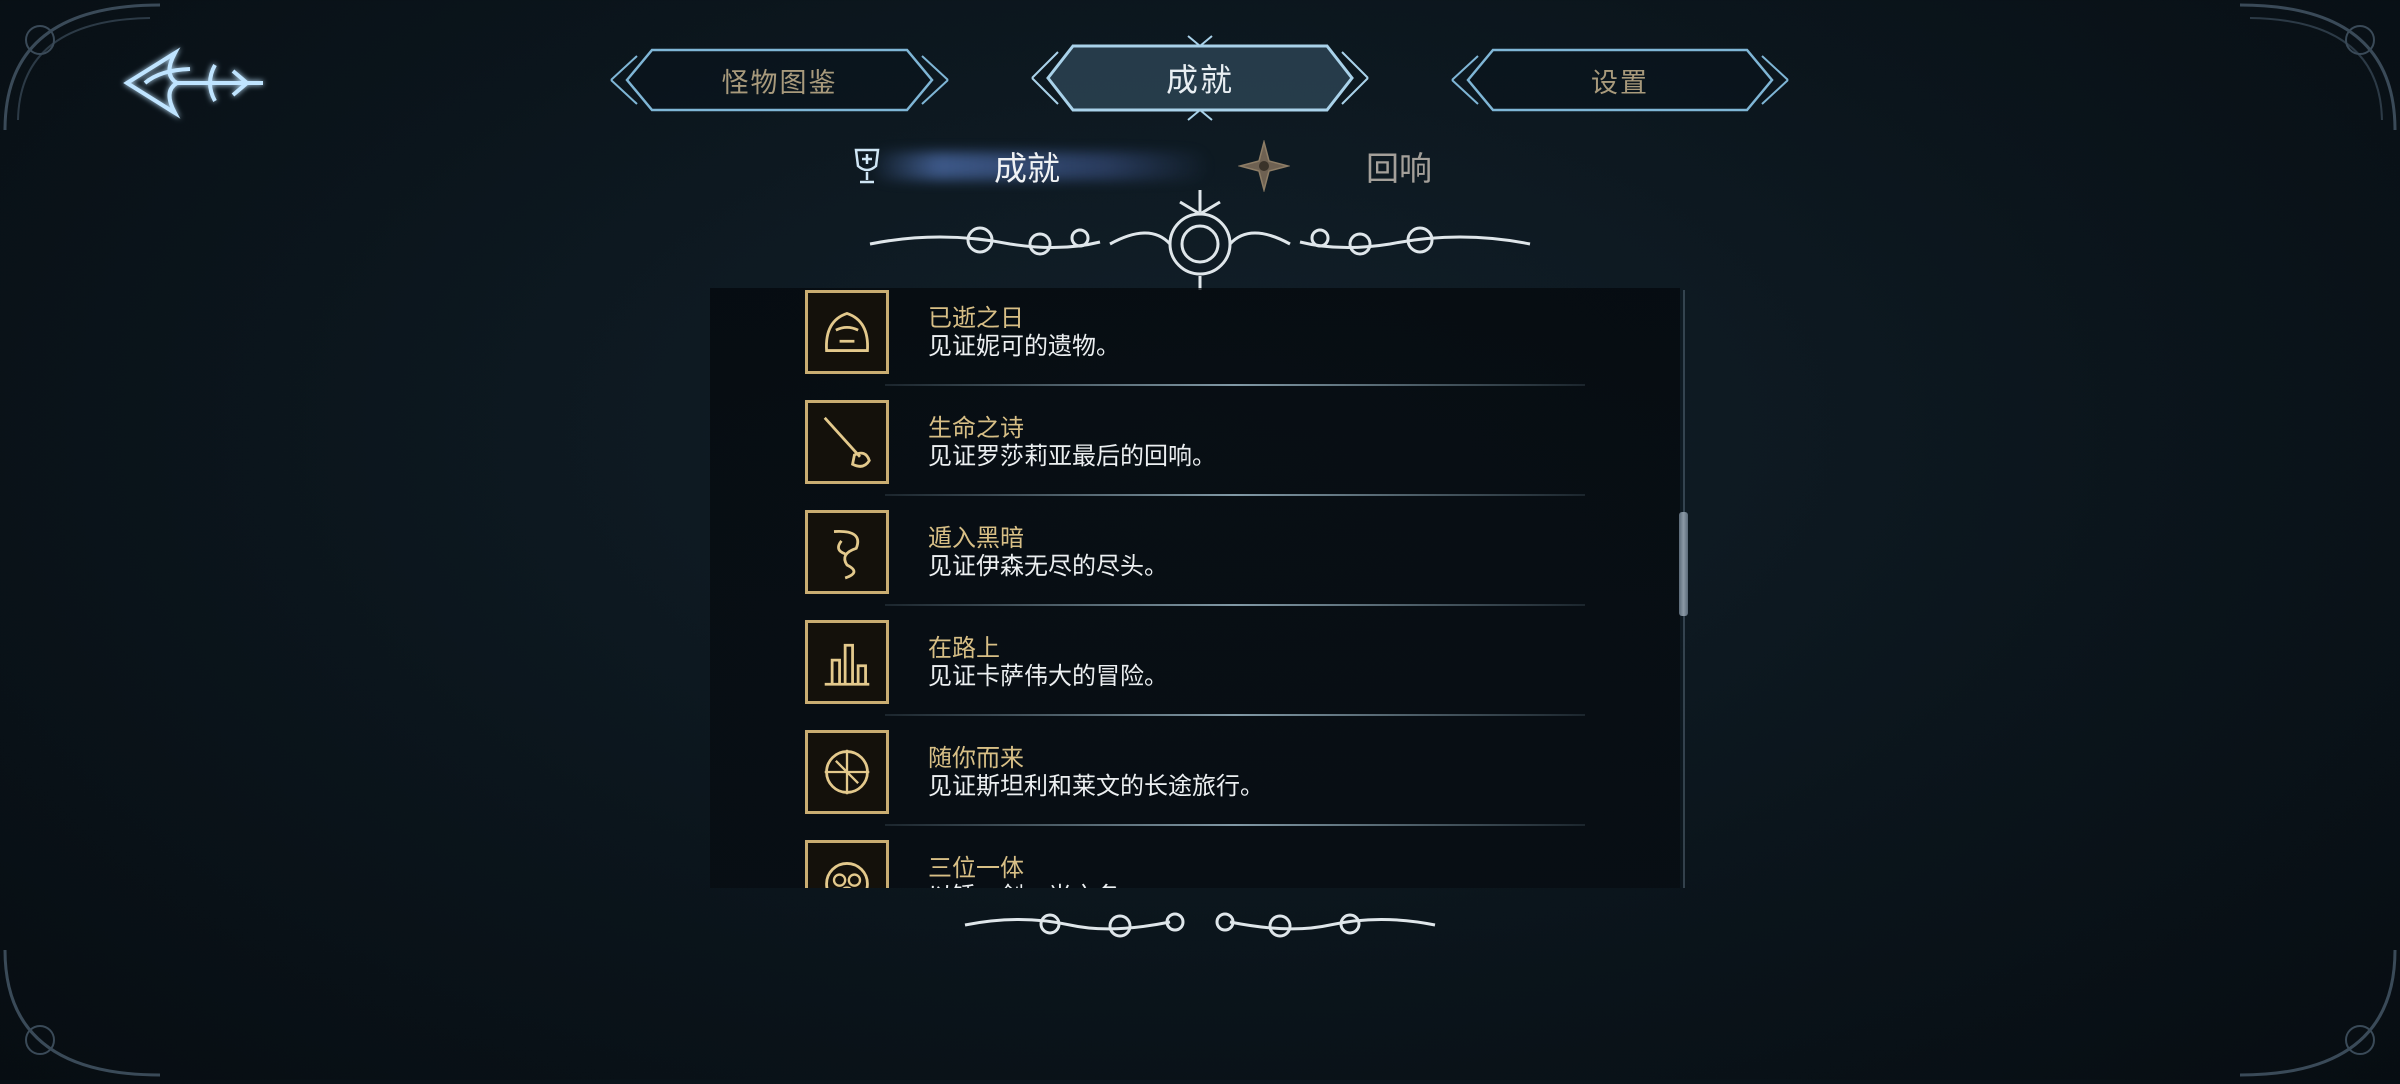 The height and width of the screenshot is (1084, 2400). I want to click on corner-ornament-top-right, so click(2315, 70).